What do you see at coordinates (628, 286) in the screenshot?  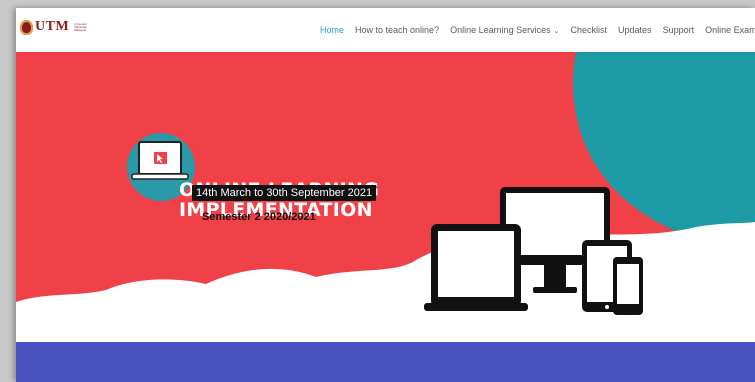 I see `phone-icon` at bounding box center [628, 286].